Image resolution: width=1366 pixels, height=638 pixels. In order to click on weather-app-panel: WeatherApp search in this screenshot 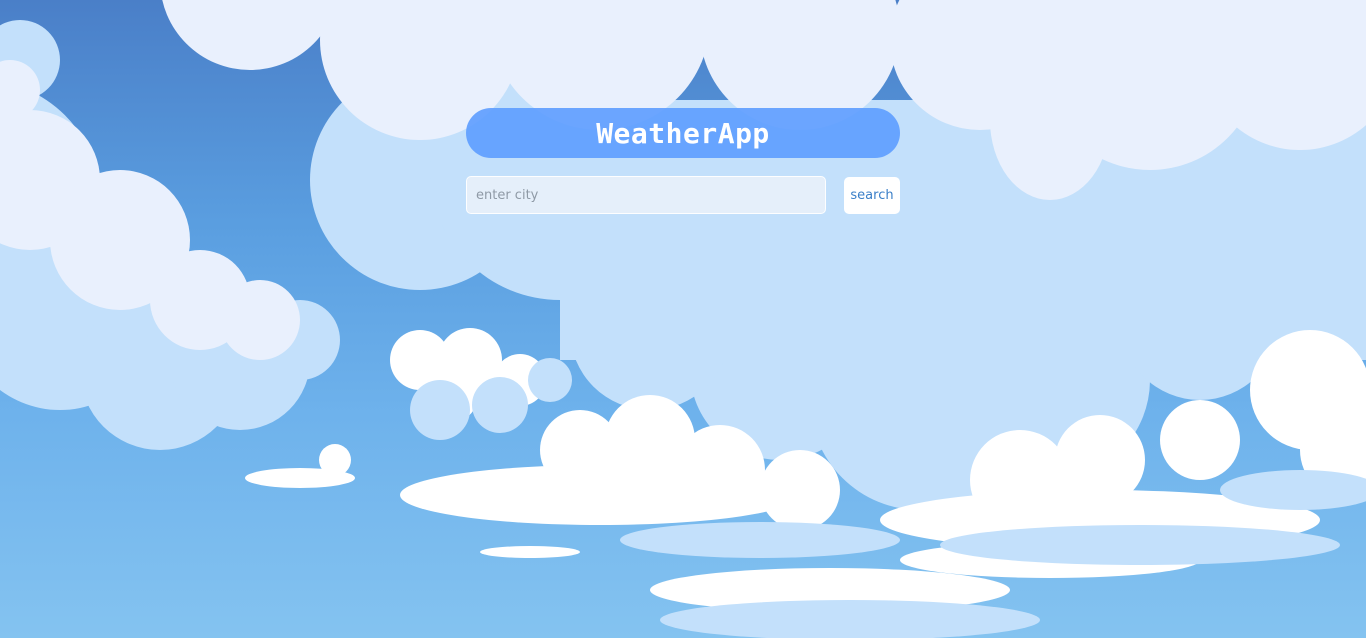, I will do `click(683, 161)`.